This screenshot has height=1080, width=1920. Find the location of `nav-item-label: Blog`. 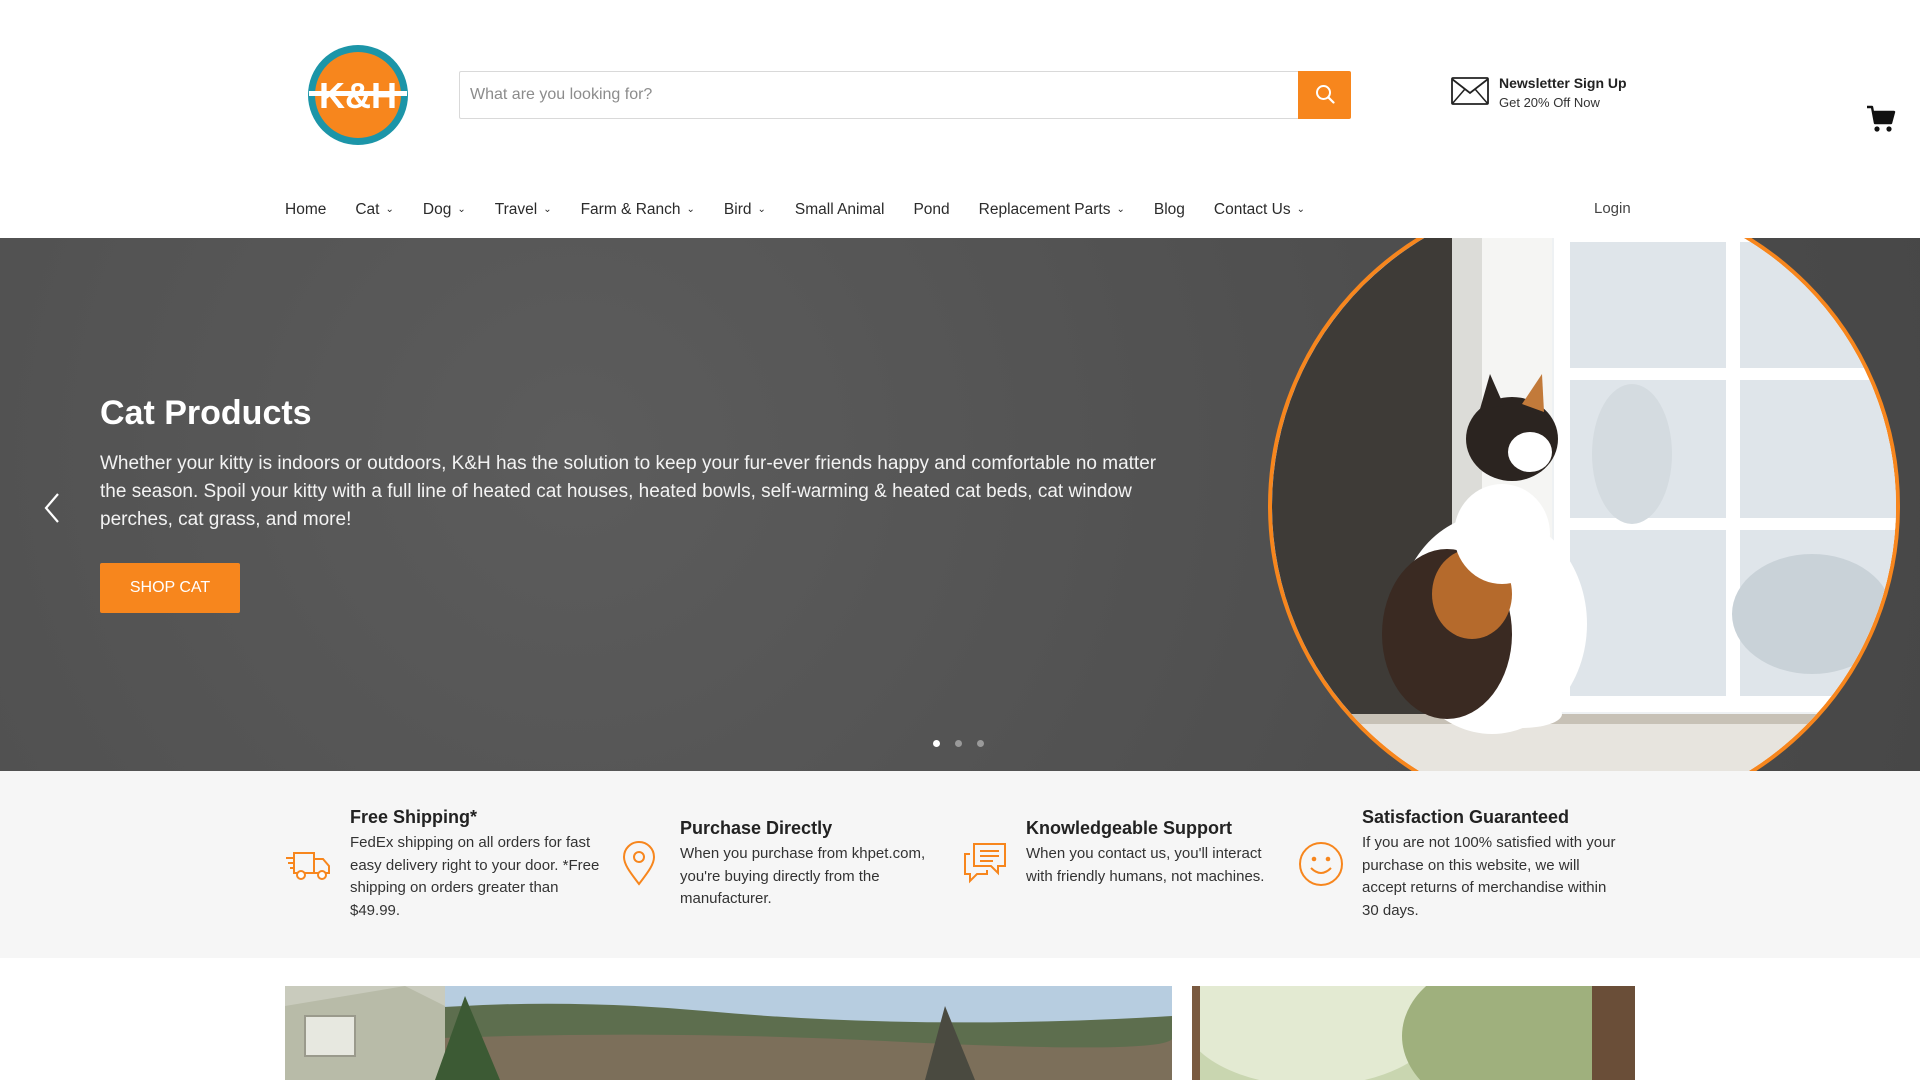

nav-item-label: Blog is located at coordinates (1169, 209).